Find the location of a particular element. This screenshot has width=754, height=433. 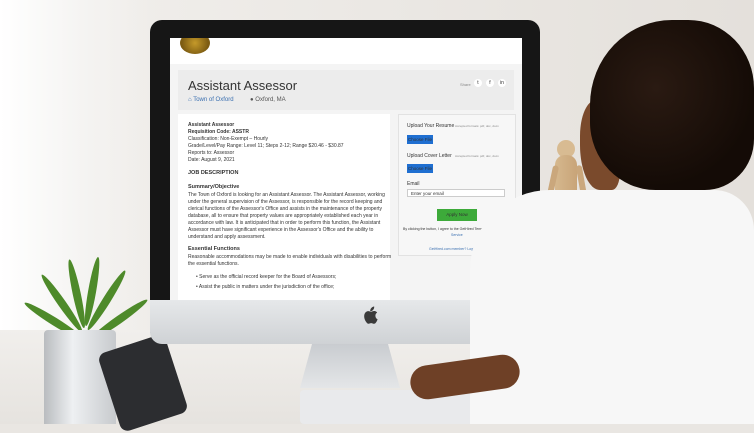

requisition-code: Requisition Code: ASSTR is located at coordinates (218, 132).